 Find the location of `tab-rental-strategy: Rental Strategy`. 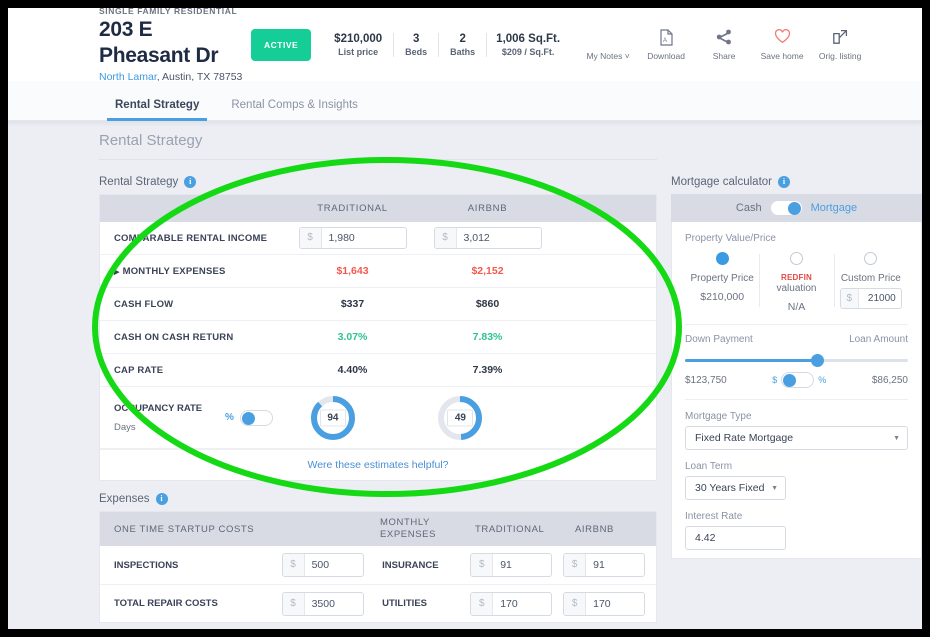

tab-rental-strategy: Rental Strategy is located at coordinates (157, 110).